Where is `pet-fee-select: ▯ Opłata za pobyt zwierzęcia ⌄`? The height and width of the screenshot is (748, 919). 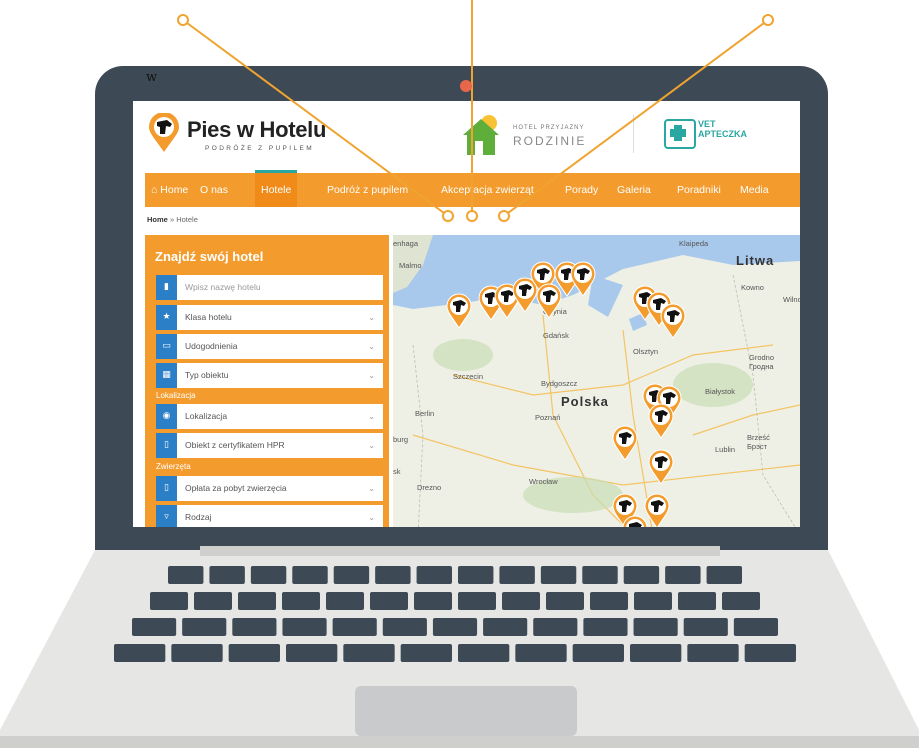 pet-fee-select: ▯ Opłata za pobyt zwierzęcia ⌄ is located at coordinates (269, 488).